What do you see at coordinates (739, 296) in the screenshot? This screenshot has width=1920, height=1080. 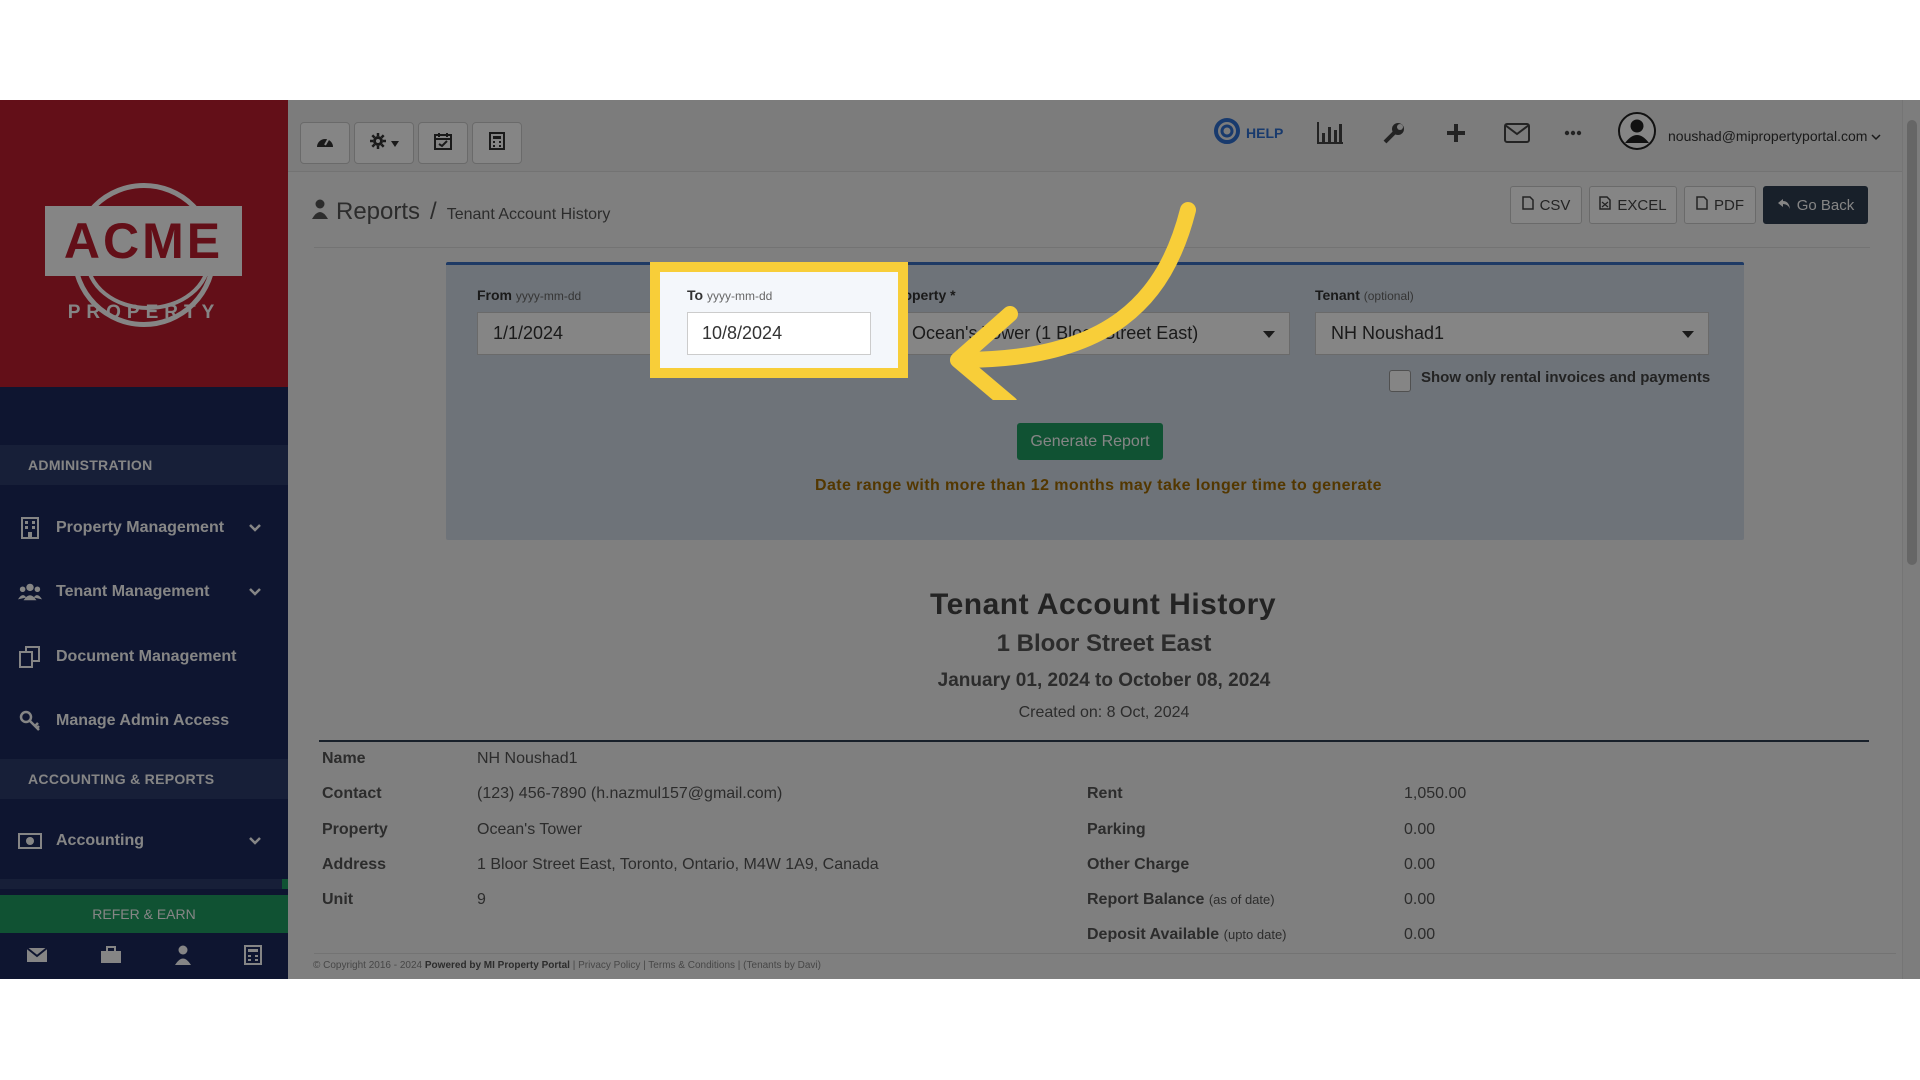 I see `to-hint: yyyy-mm-dd` at bounding box center [739, 296].